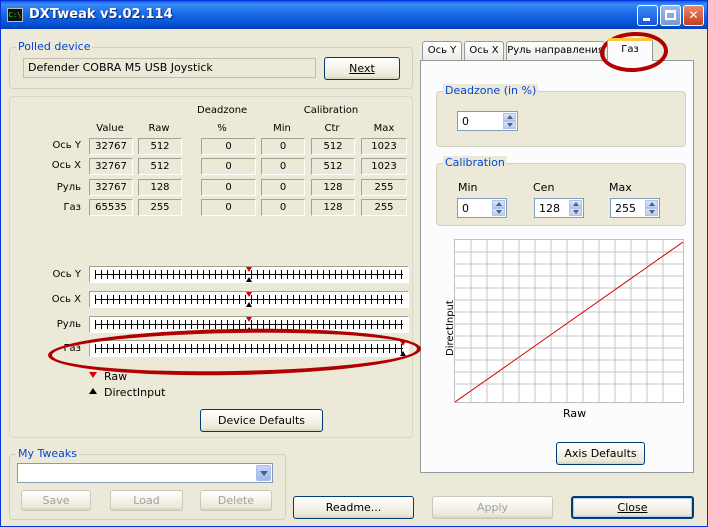  Describe the element at coordinates (263, 473) in the screenshot. I see `chevron-down-icon` at that location.